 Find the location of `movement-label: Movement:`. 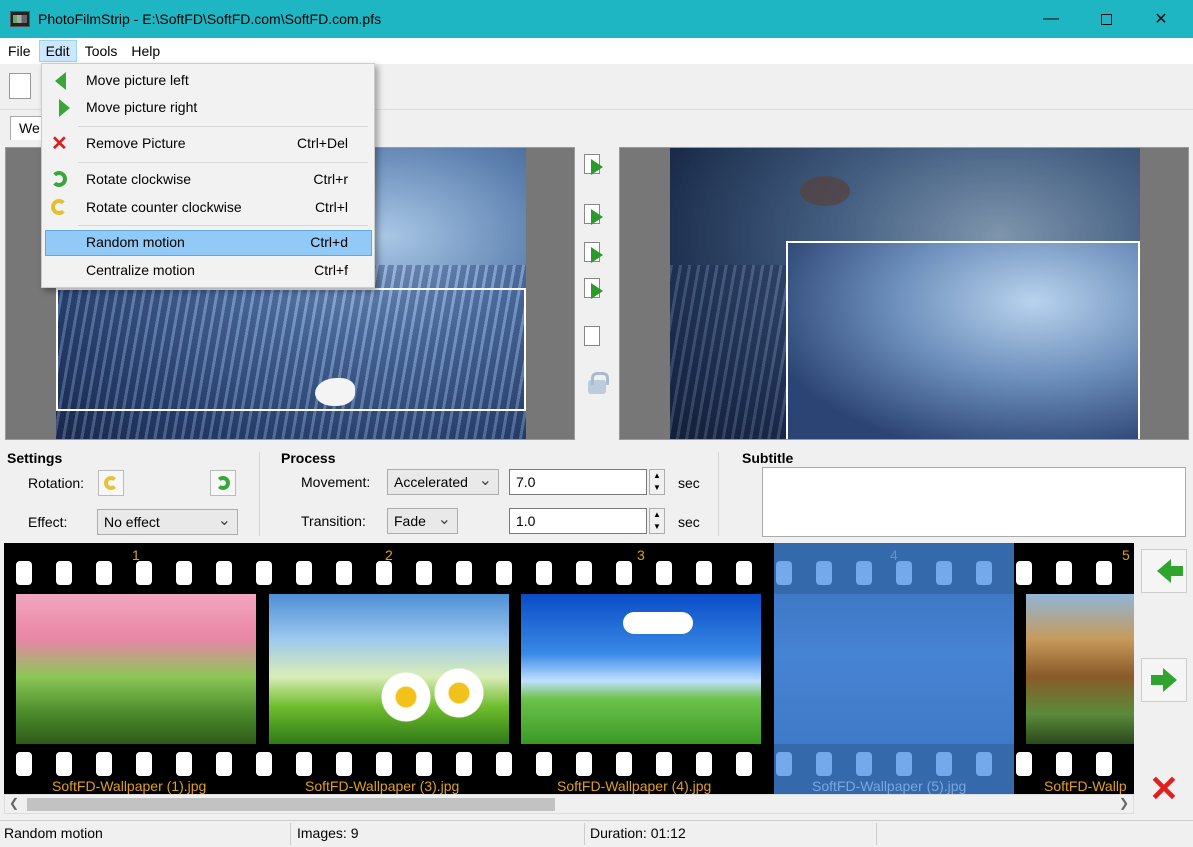

movement-label: Movement: is located at coordinates (336, 482).